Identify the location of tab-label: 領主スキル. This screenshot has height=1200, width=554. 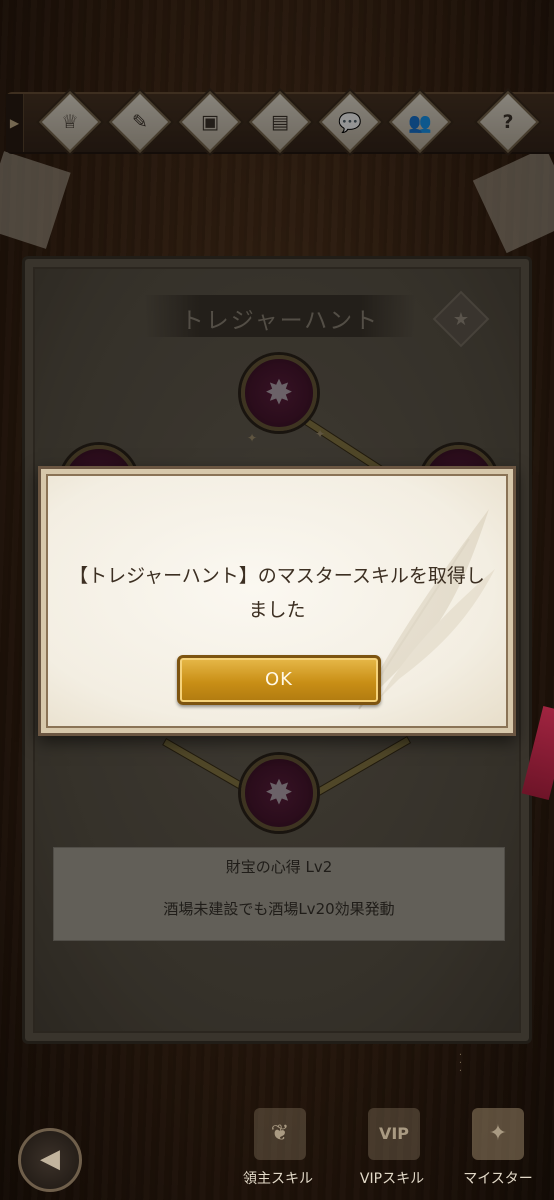
(278, 1179).